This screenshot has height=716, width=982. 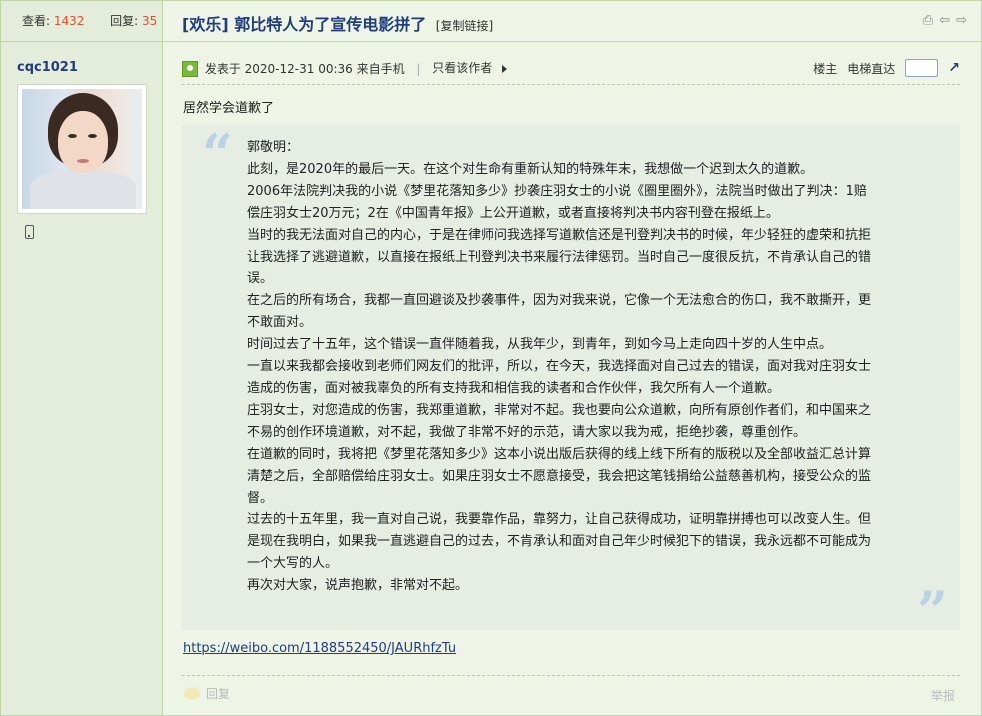 I want to click on print-icon: ⎙, so click(x=928, y=21).